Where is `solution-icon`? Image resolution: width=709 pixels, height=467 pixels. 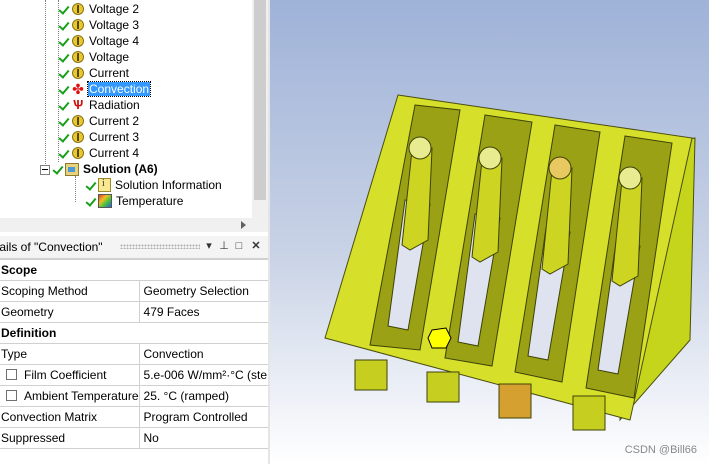
solution-icon is located at coordinates (72, 169).